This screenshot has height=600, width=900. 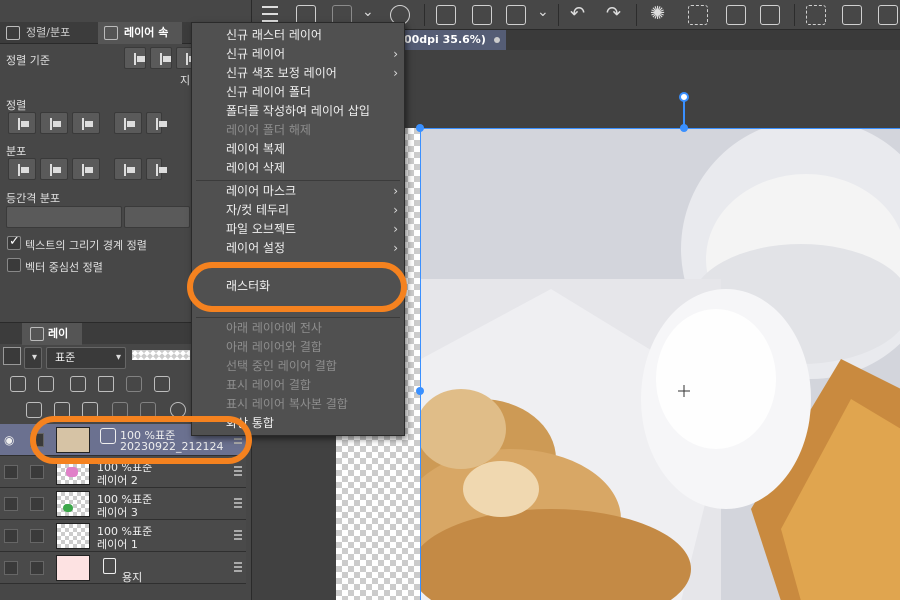 What do you see at coordinates (446, 15) in the screenshot?
I see `new-file-icon` at bounding box center [446, 15].